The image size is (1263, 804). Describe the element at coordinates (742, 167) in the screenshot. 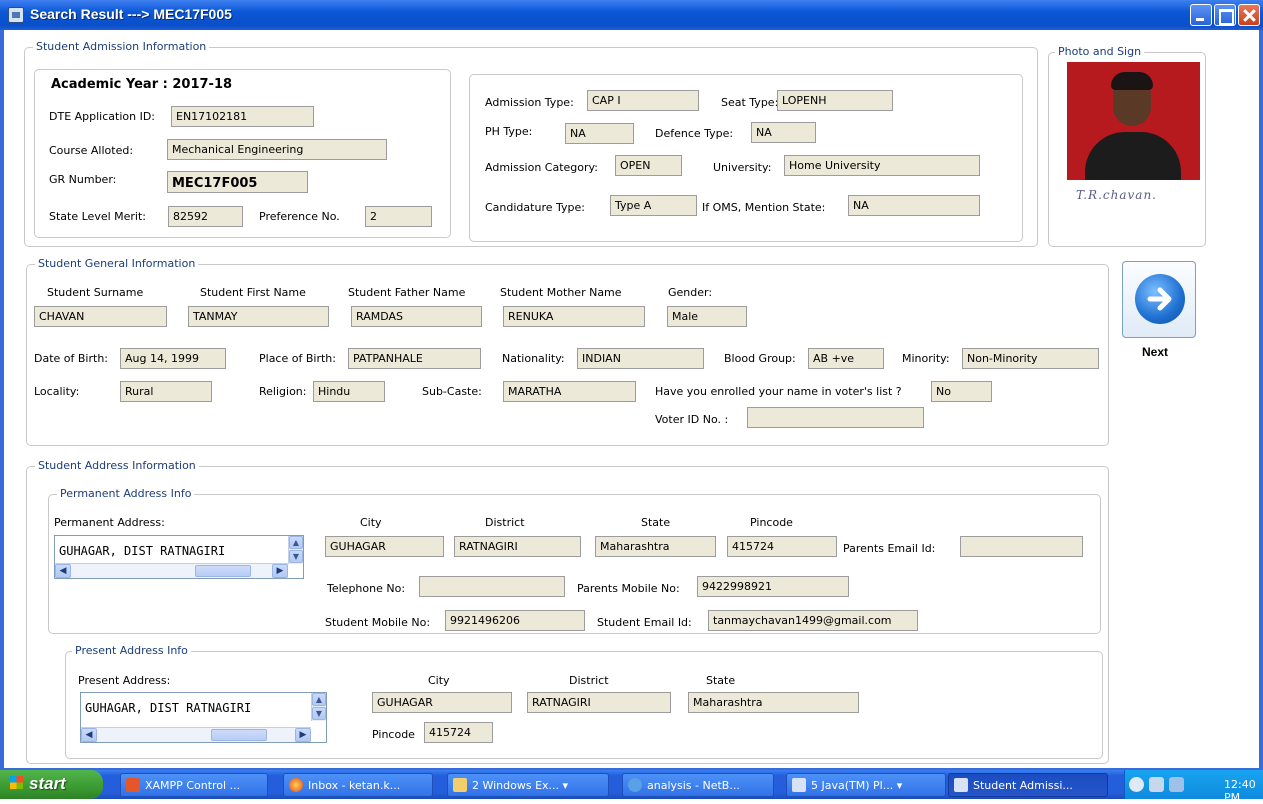

I see `university-label: University:` at that location.